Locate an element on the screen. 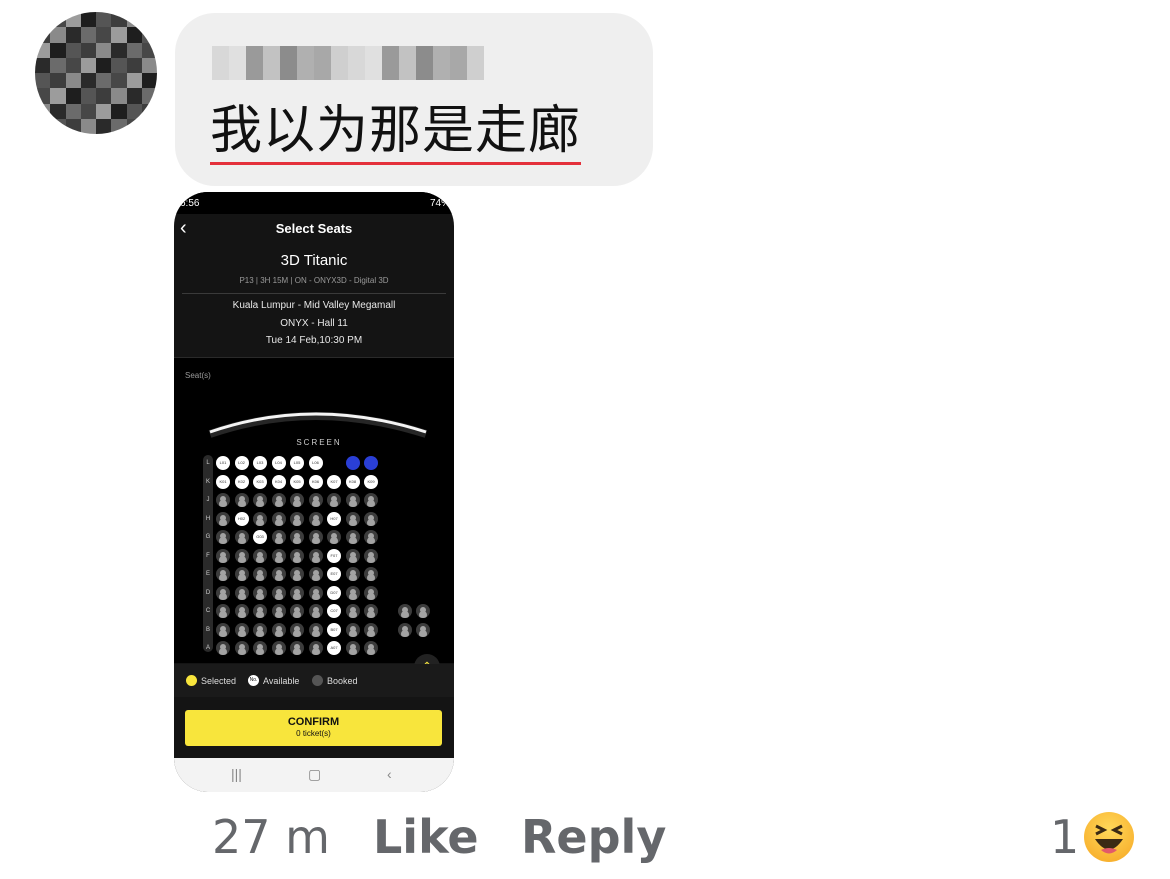 The width and height of the screenshot is (1170, 879). seat-available: L03 is located at coordinates (260, 463).